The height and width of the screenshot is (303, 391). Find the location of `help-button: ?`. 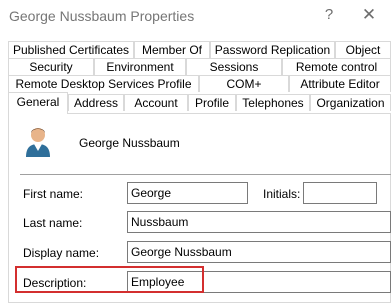

help-button: ? is located at coordinates (329, 15).